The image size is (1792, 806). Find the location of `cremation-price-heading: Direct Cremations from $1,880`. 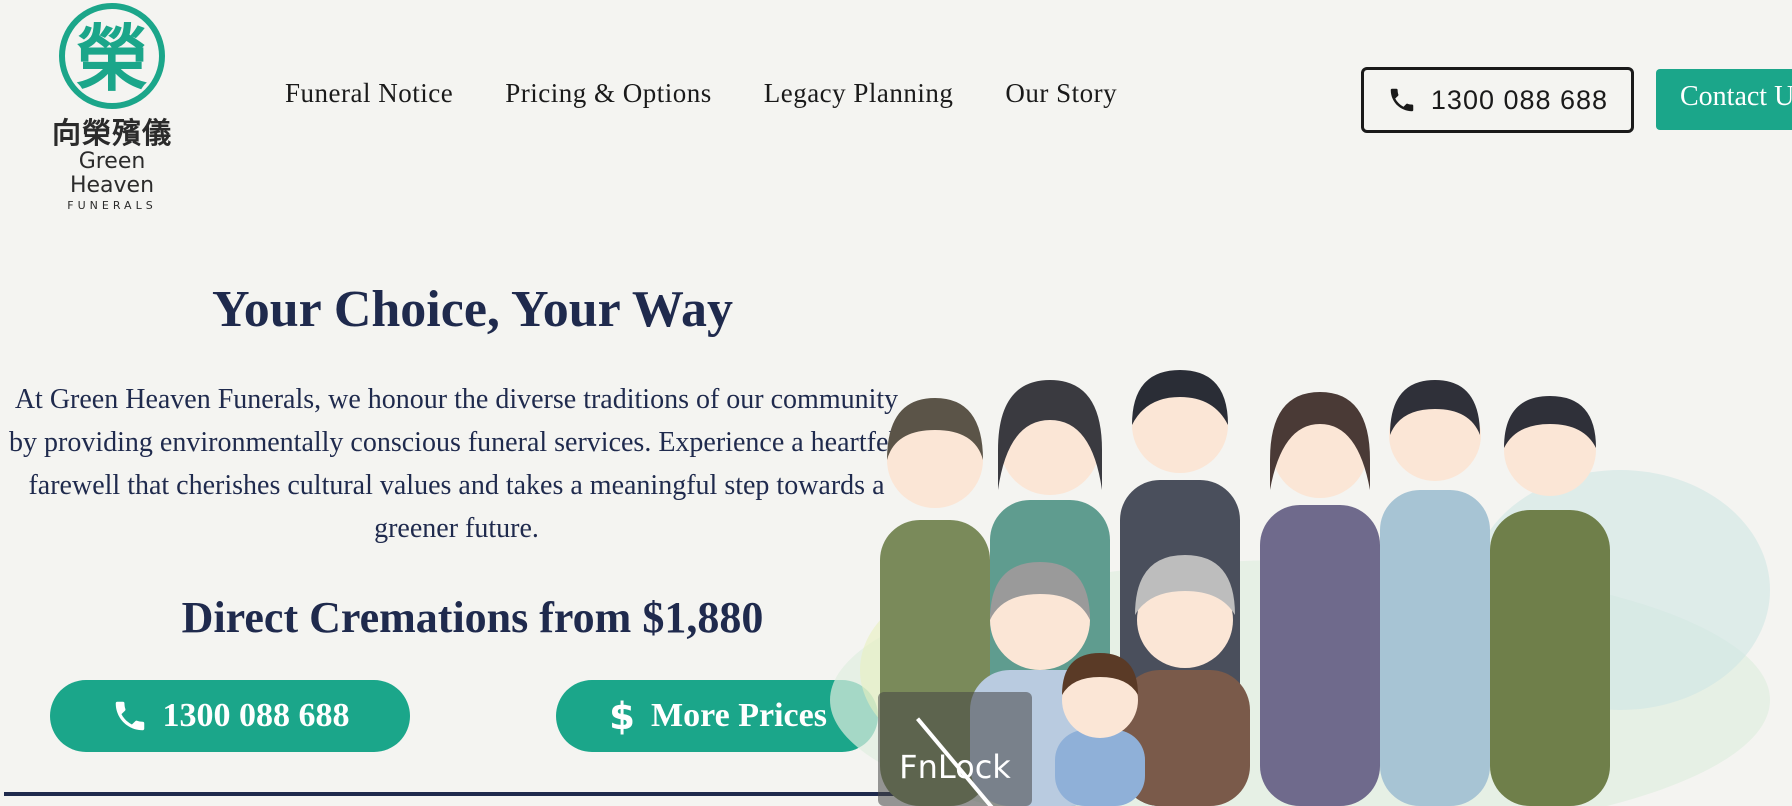

cremation-price-heading: Direct Cremations from $1,880 is located at coordinates (472, 617).